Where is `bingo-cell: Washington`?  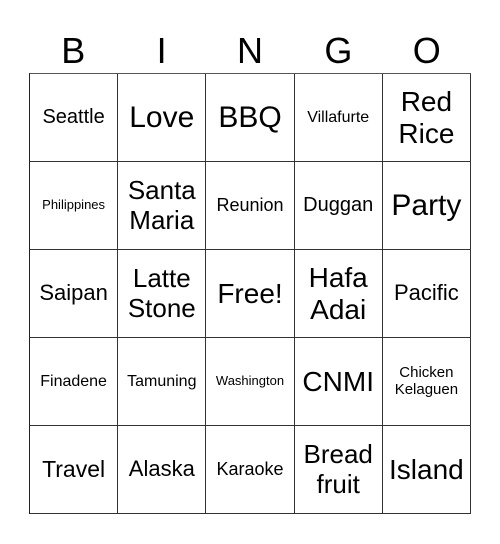
bingo-cell: Washington is located at coordinates (250, 382).